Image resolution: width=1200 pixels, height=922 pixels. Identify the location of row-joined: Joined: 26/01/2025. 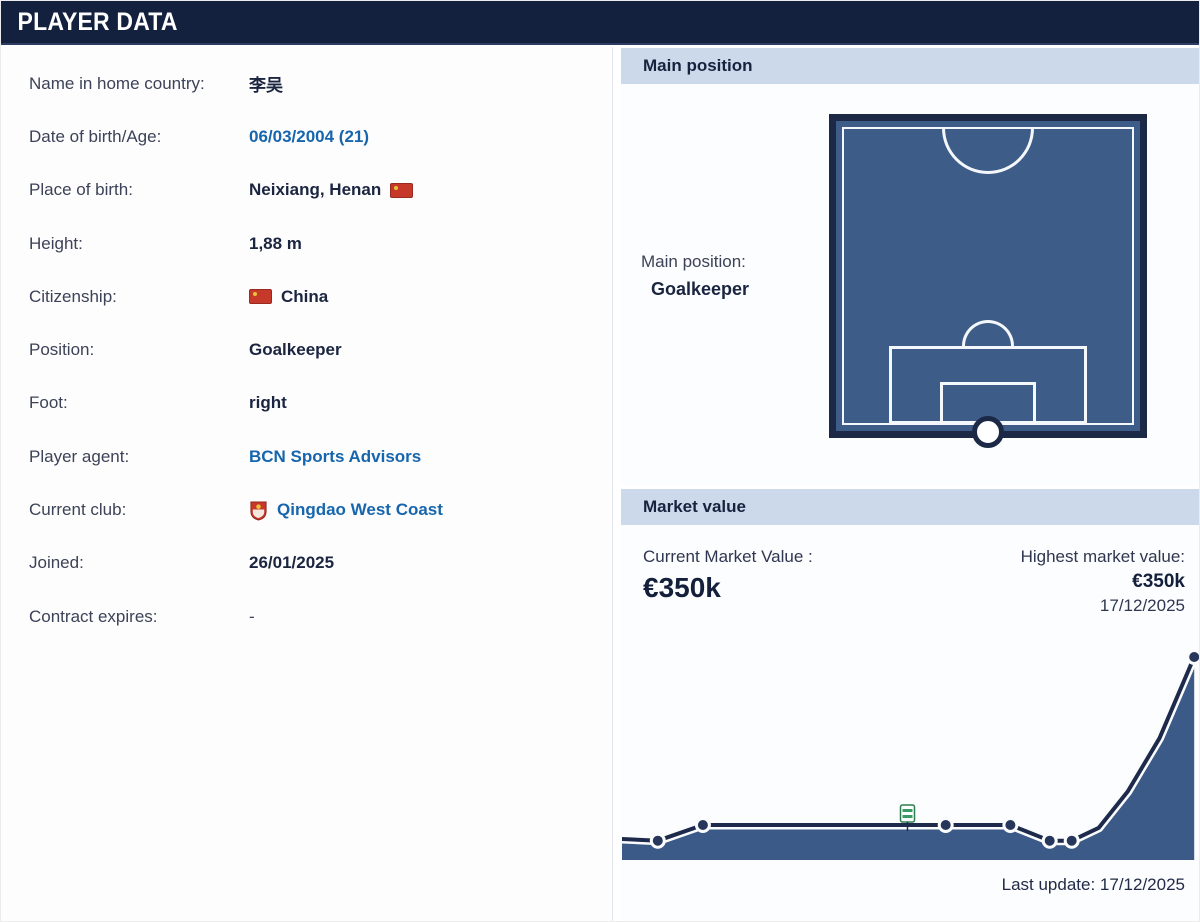
(306, 563).